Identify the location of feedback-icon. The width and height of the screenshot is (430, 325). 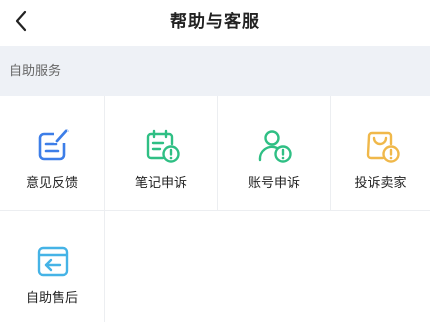
(53, 145).